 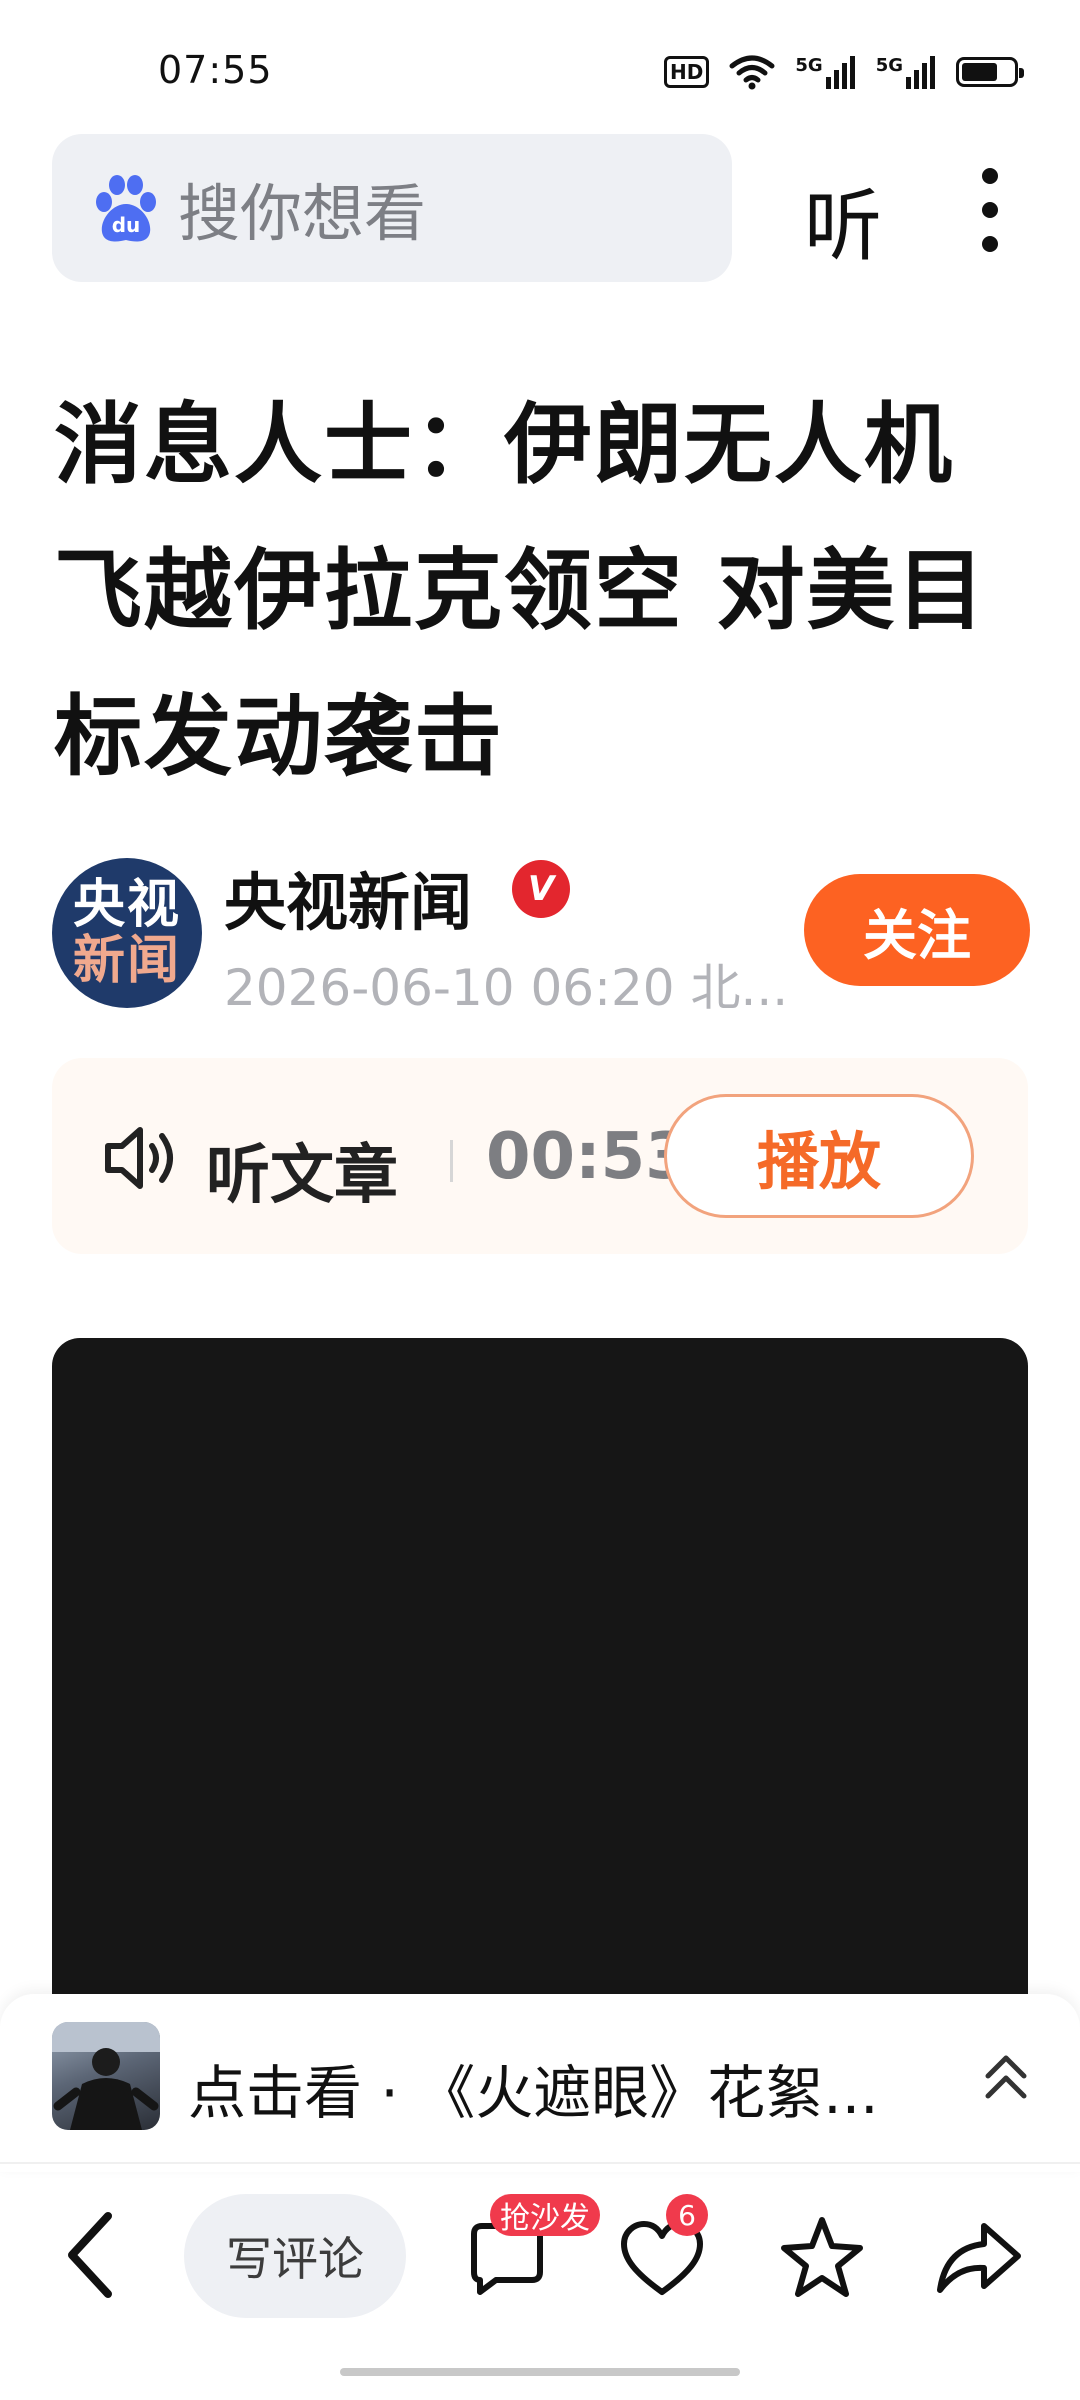 I want to click on avatar-text-line1: 央视, so click(x=126, y=905).